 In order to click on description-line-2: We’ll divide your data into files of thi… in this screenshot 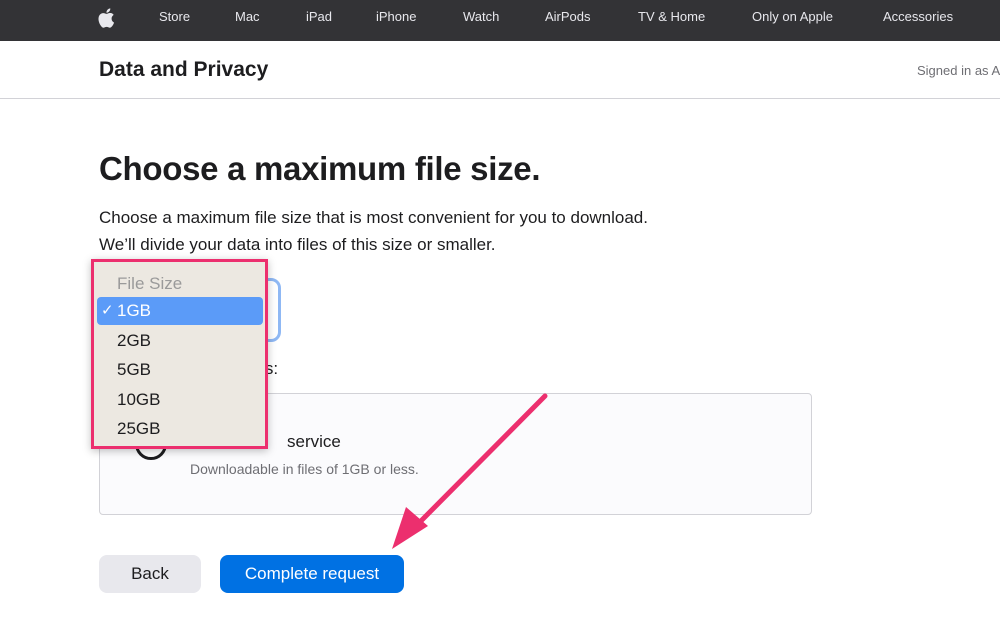, I will do `click(297, 244)`.